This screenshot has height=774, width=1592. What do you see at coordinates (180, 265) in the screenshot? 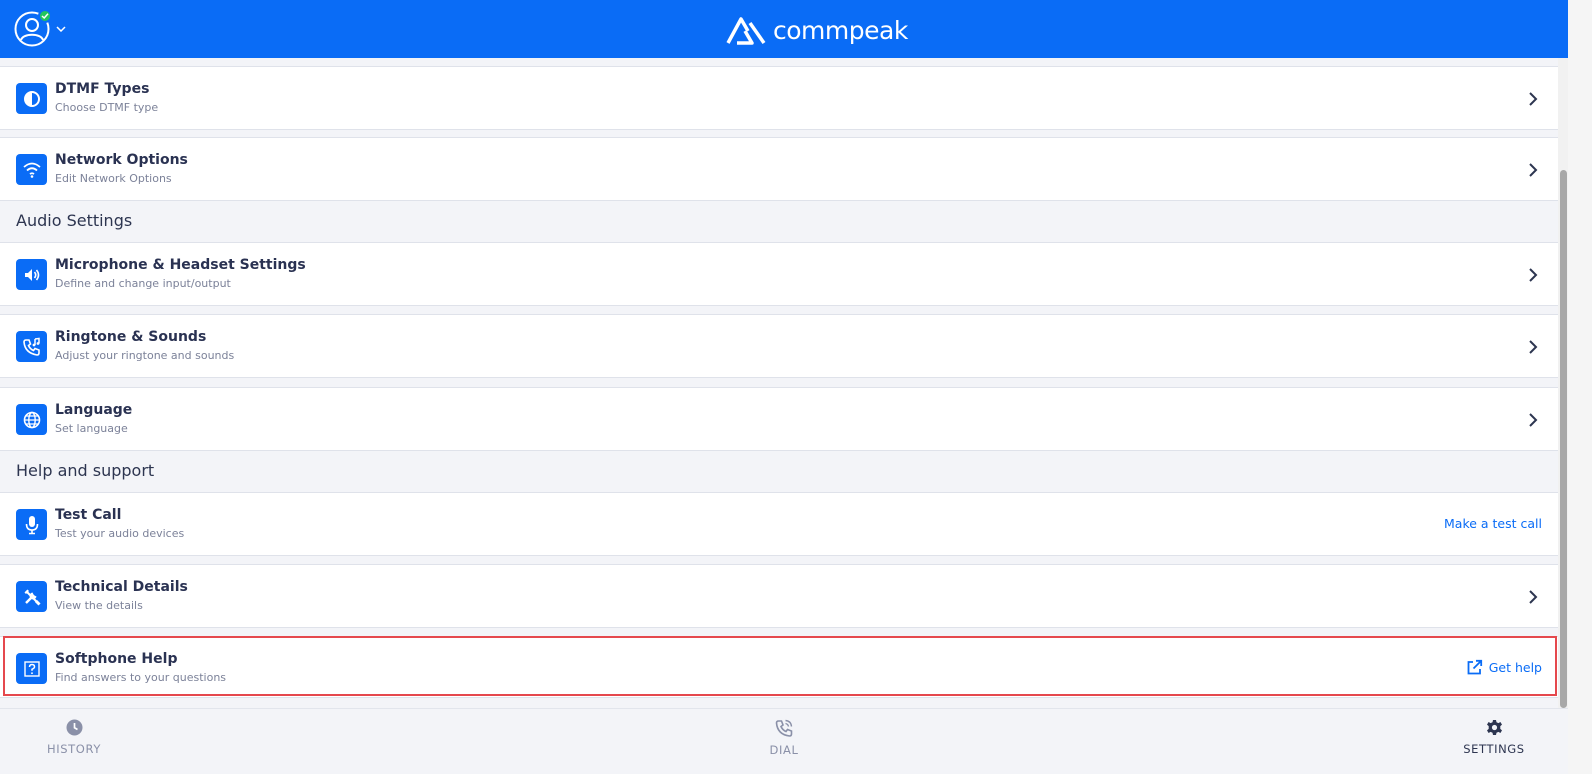
I see `row-title: Microphone & Headset Settings` at bounding box center [180, 265].